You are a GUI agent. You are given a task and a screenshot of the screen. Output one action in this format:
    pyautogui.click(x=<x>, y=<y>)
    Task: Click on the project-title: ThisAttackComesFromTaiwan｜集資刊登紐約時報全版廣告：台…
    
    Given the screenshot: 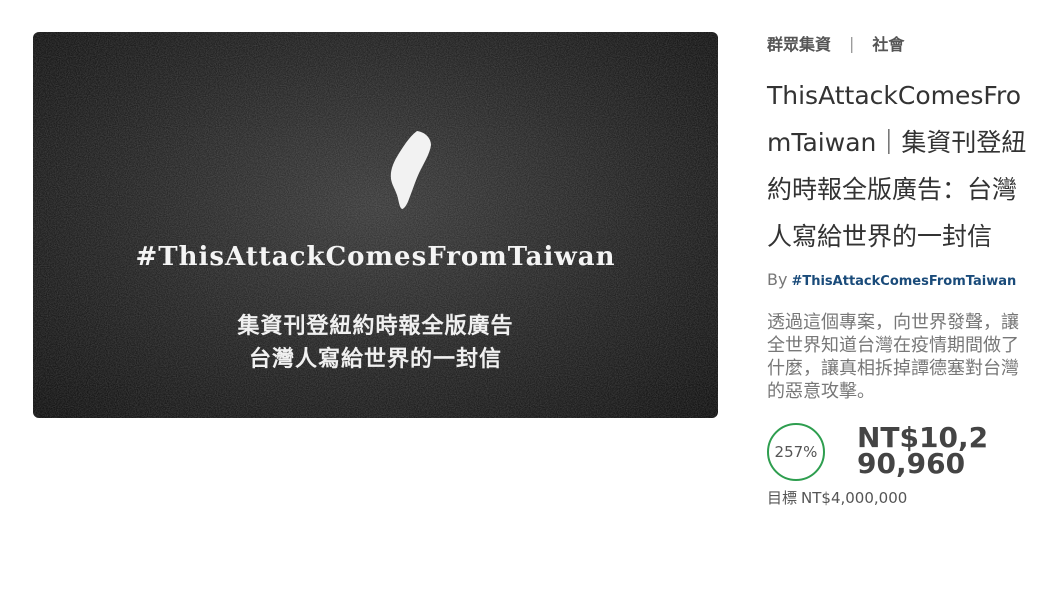 What is the action you would take?
    pyautogui.click(x=898, y=166)
    